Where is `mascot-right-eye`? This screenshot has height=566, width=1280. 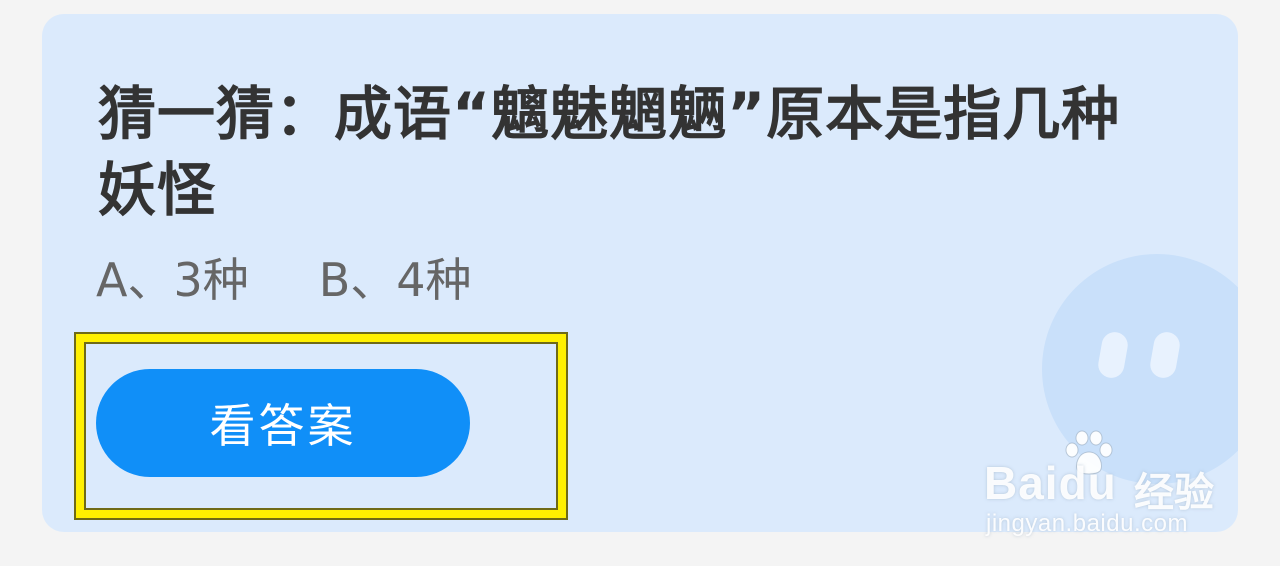 mascot-right-eye is located at coordinates (1165, 355).